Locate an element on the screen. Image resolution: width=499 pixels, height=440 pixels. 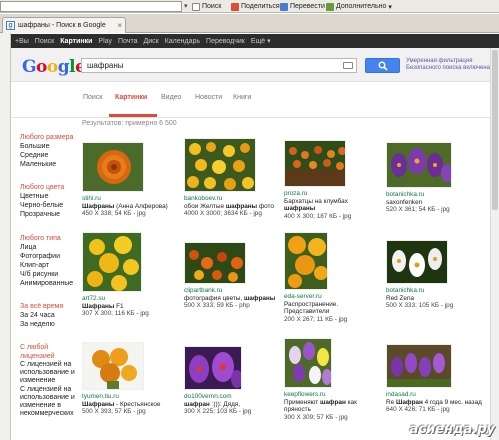
result-title: фотография цветы, is located at coordinates (214, 298).